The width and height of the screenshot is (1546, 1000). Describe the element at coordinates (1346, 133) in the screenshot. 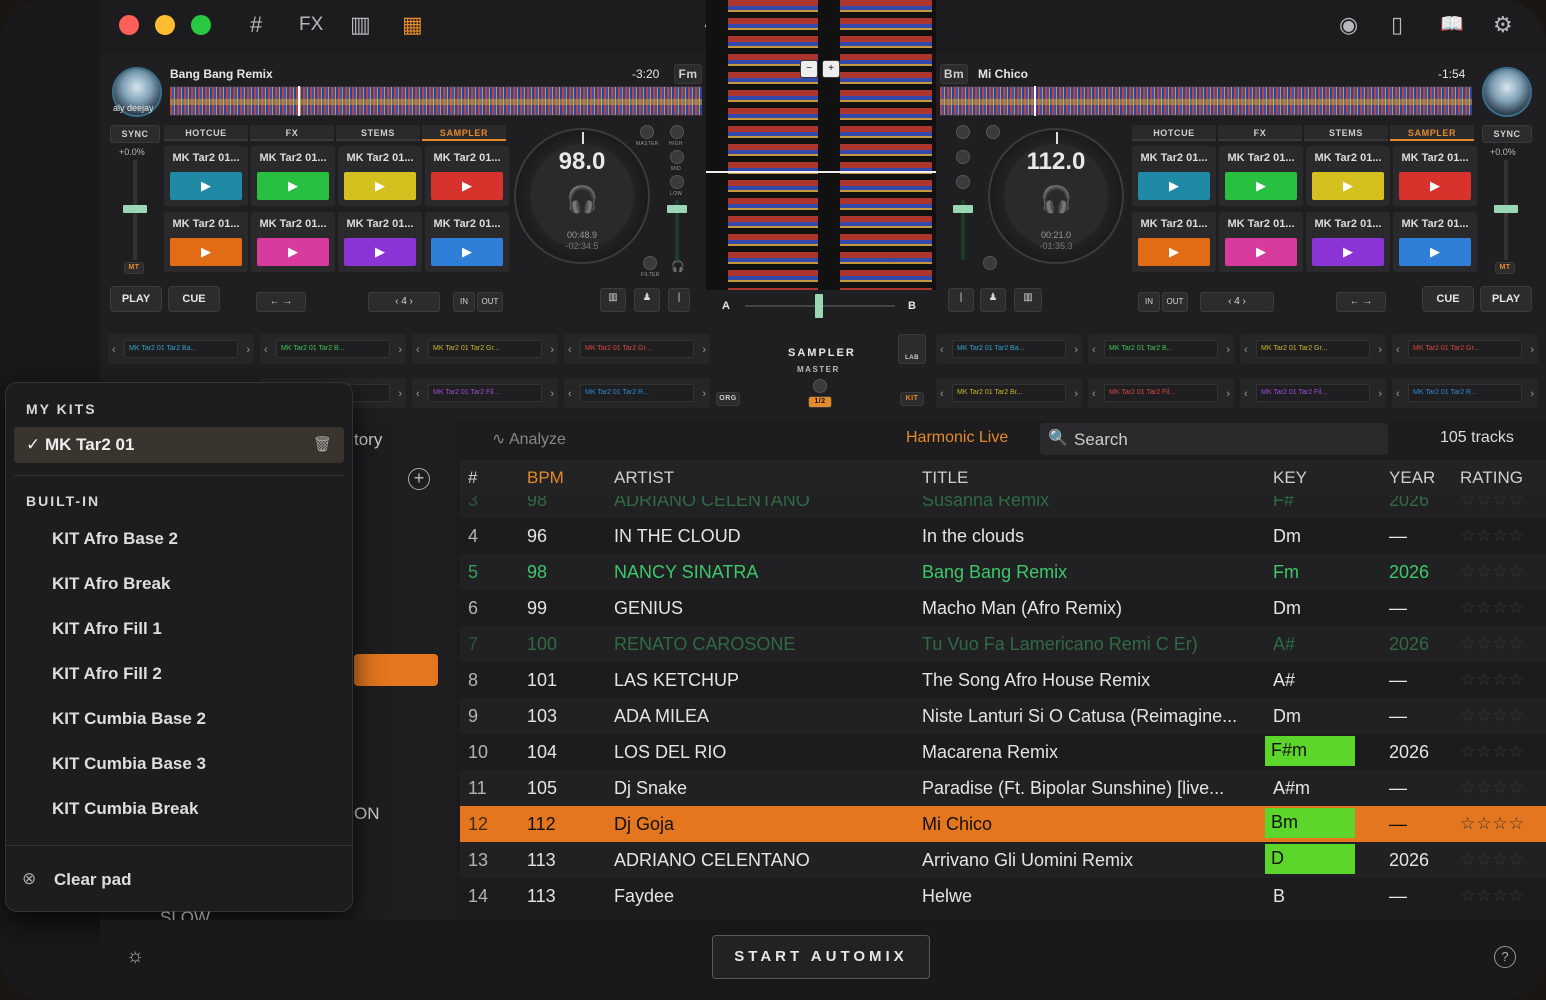

I see `tab-stems: STEMS` at that location.